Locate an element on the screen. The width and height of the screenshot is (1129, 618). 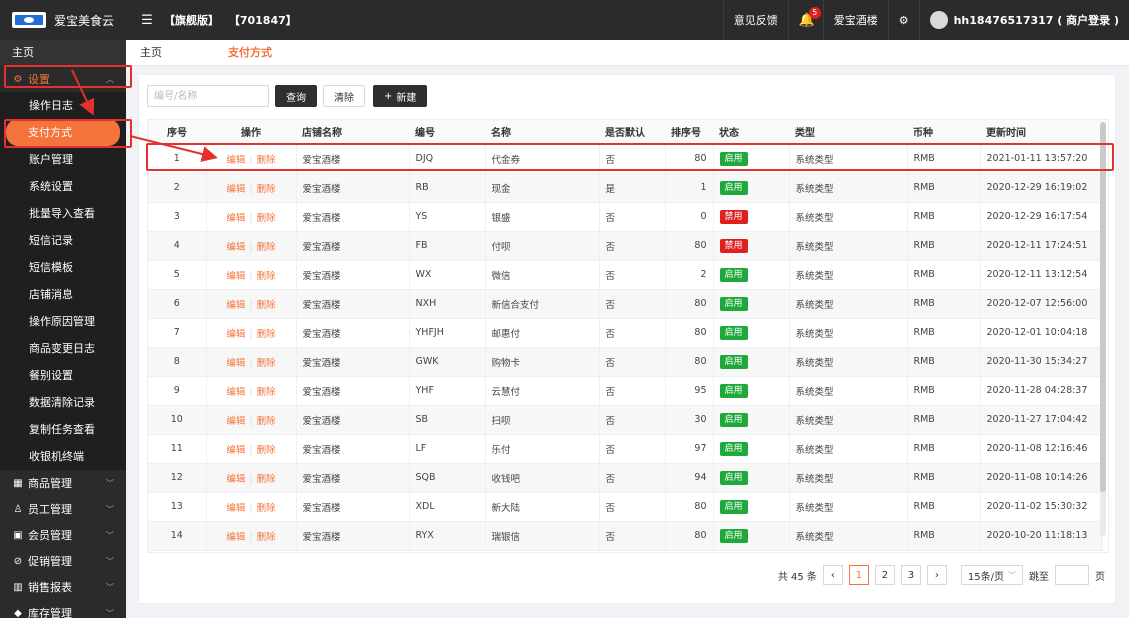
sidebar-group-inventory: ◆ 库存管理 ﹀ is located at coordinates (63, 609).